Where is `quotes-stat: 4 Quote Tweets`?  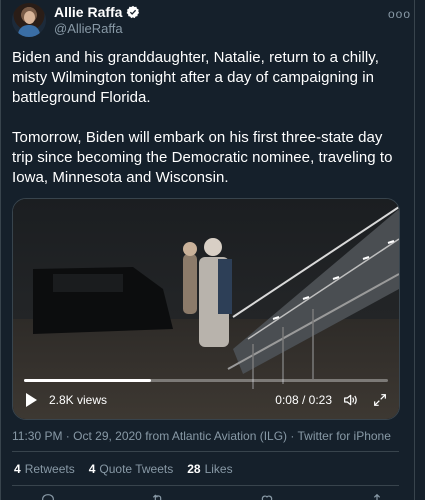
quotes-stat: 4 Quote Tweets is located at coordinates (131, 469).